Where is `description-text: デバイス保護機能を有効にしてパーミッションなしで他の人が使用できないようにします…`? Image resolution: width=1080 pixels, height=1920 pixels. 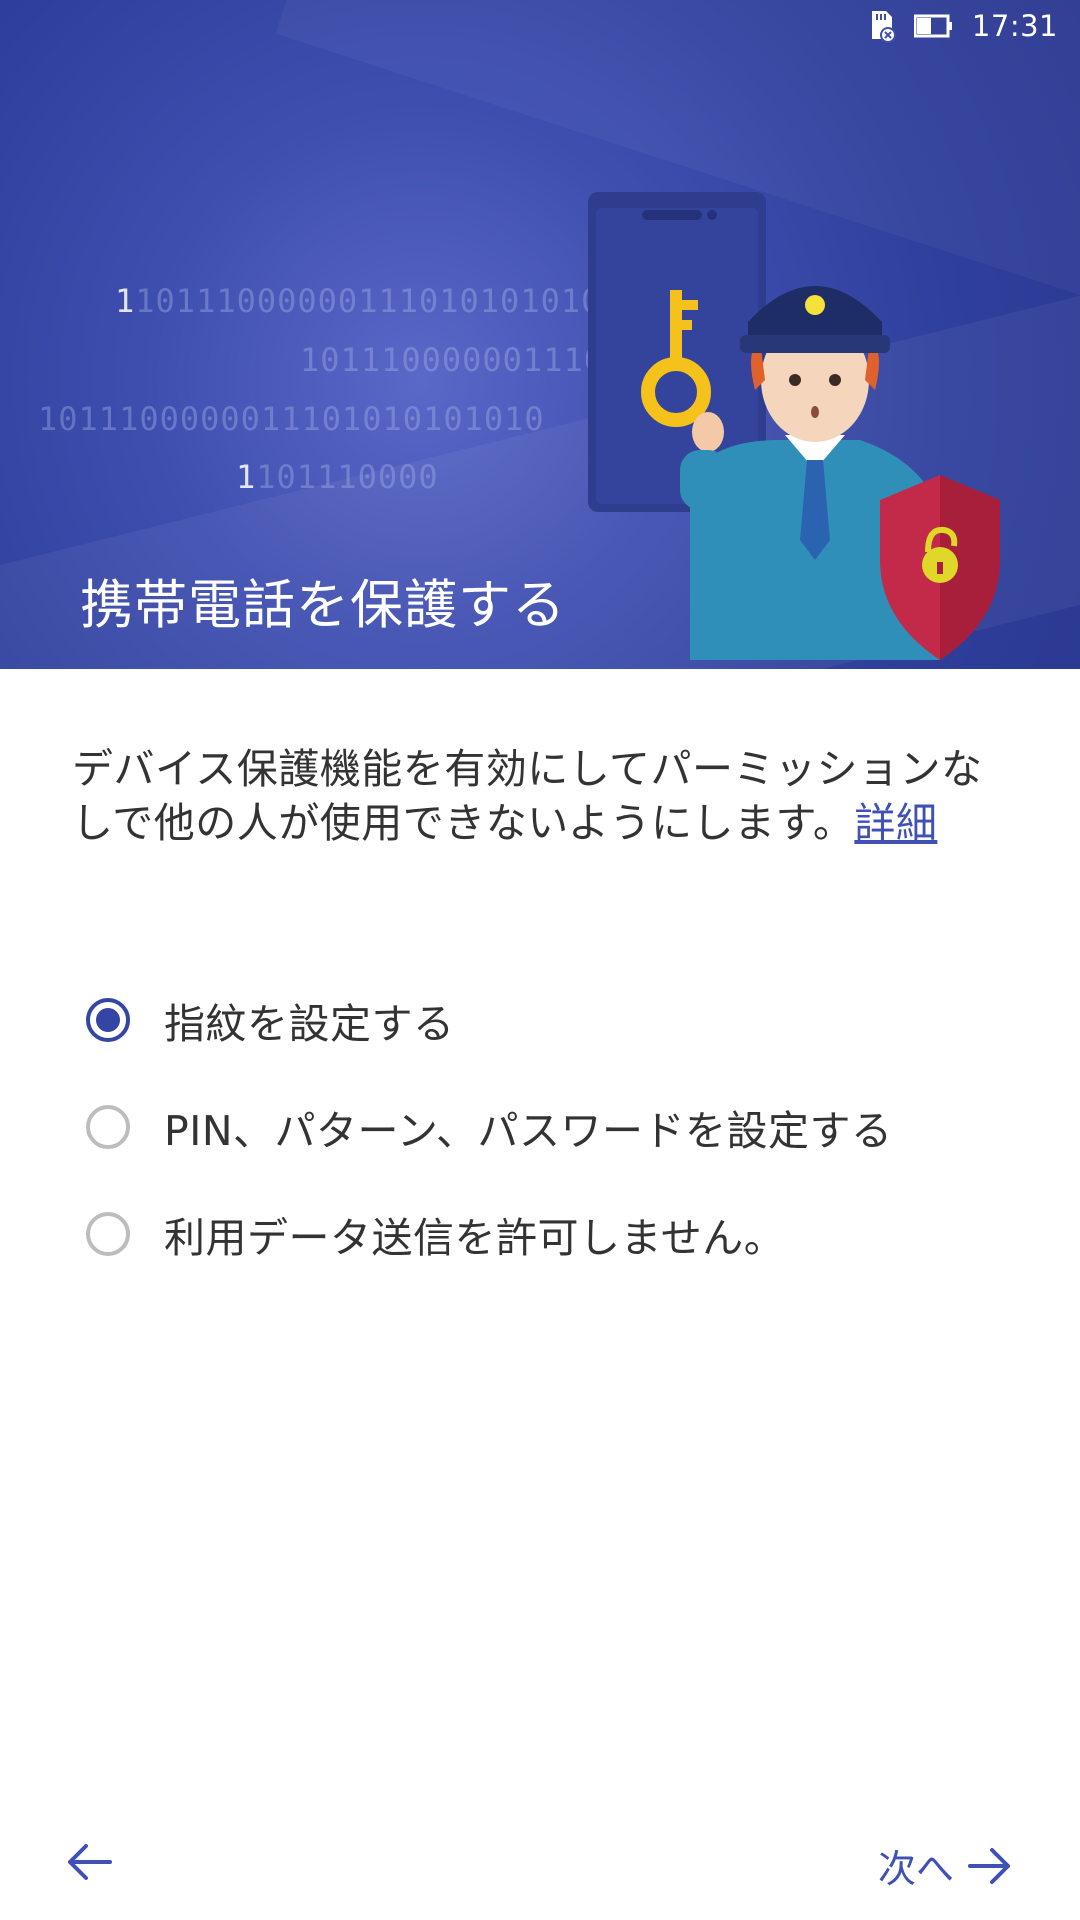
description-text: デバイス保護機能を有効にしてパーミッションなしで他の人が使用できないようにします… is located at coordinates (542, 796).